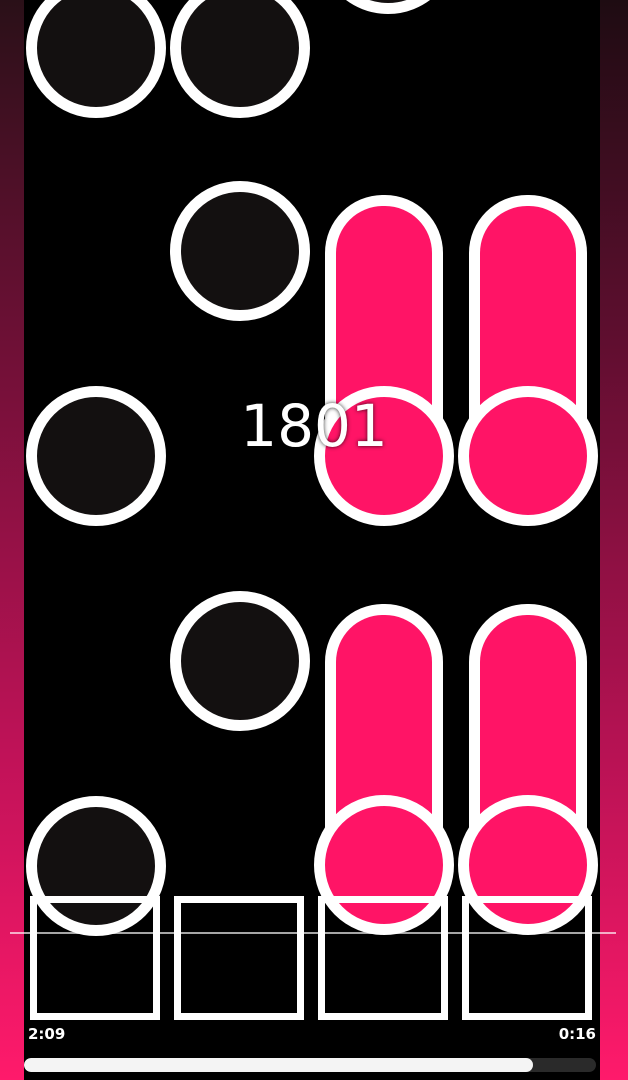 The width and height of the screenshot is (628, 1080). What do you see at coordinates (314, 426) in the screenshot?
I see `score-counter: 1801` at bounding box center [314, 426].